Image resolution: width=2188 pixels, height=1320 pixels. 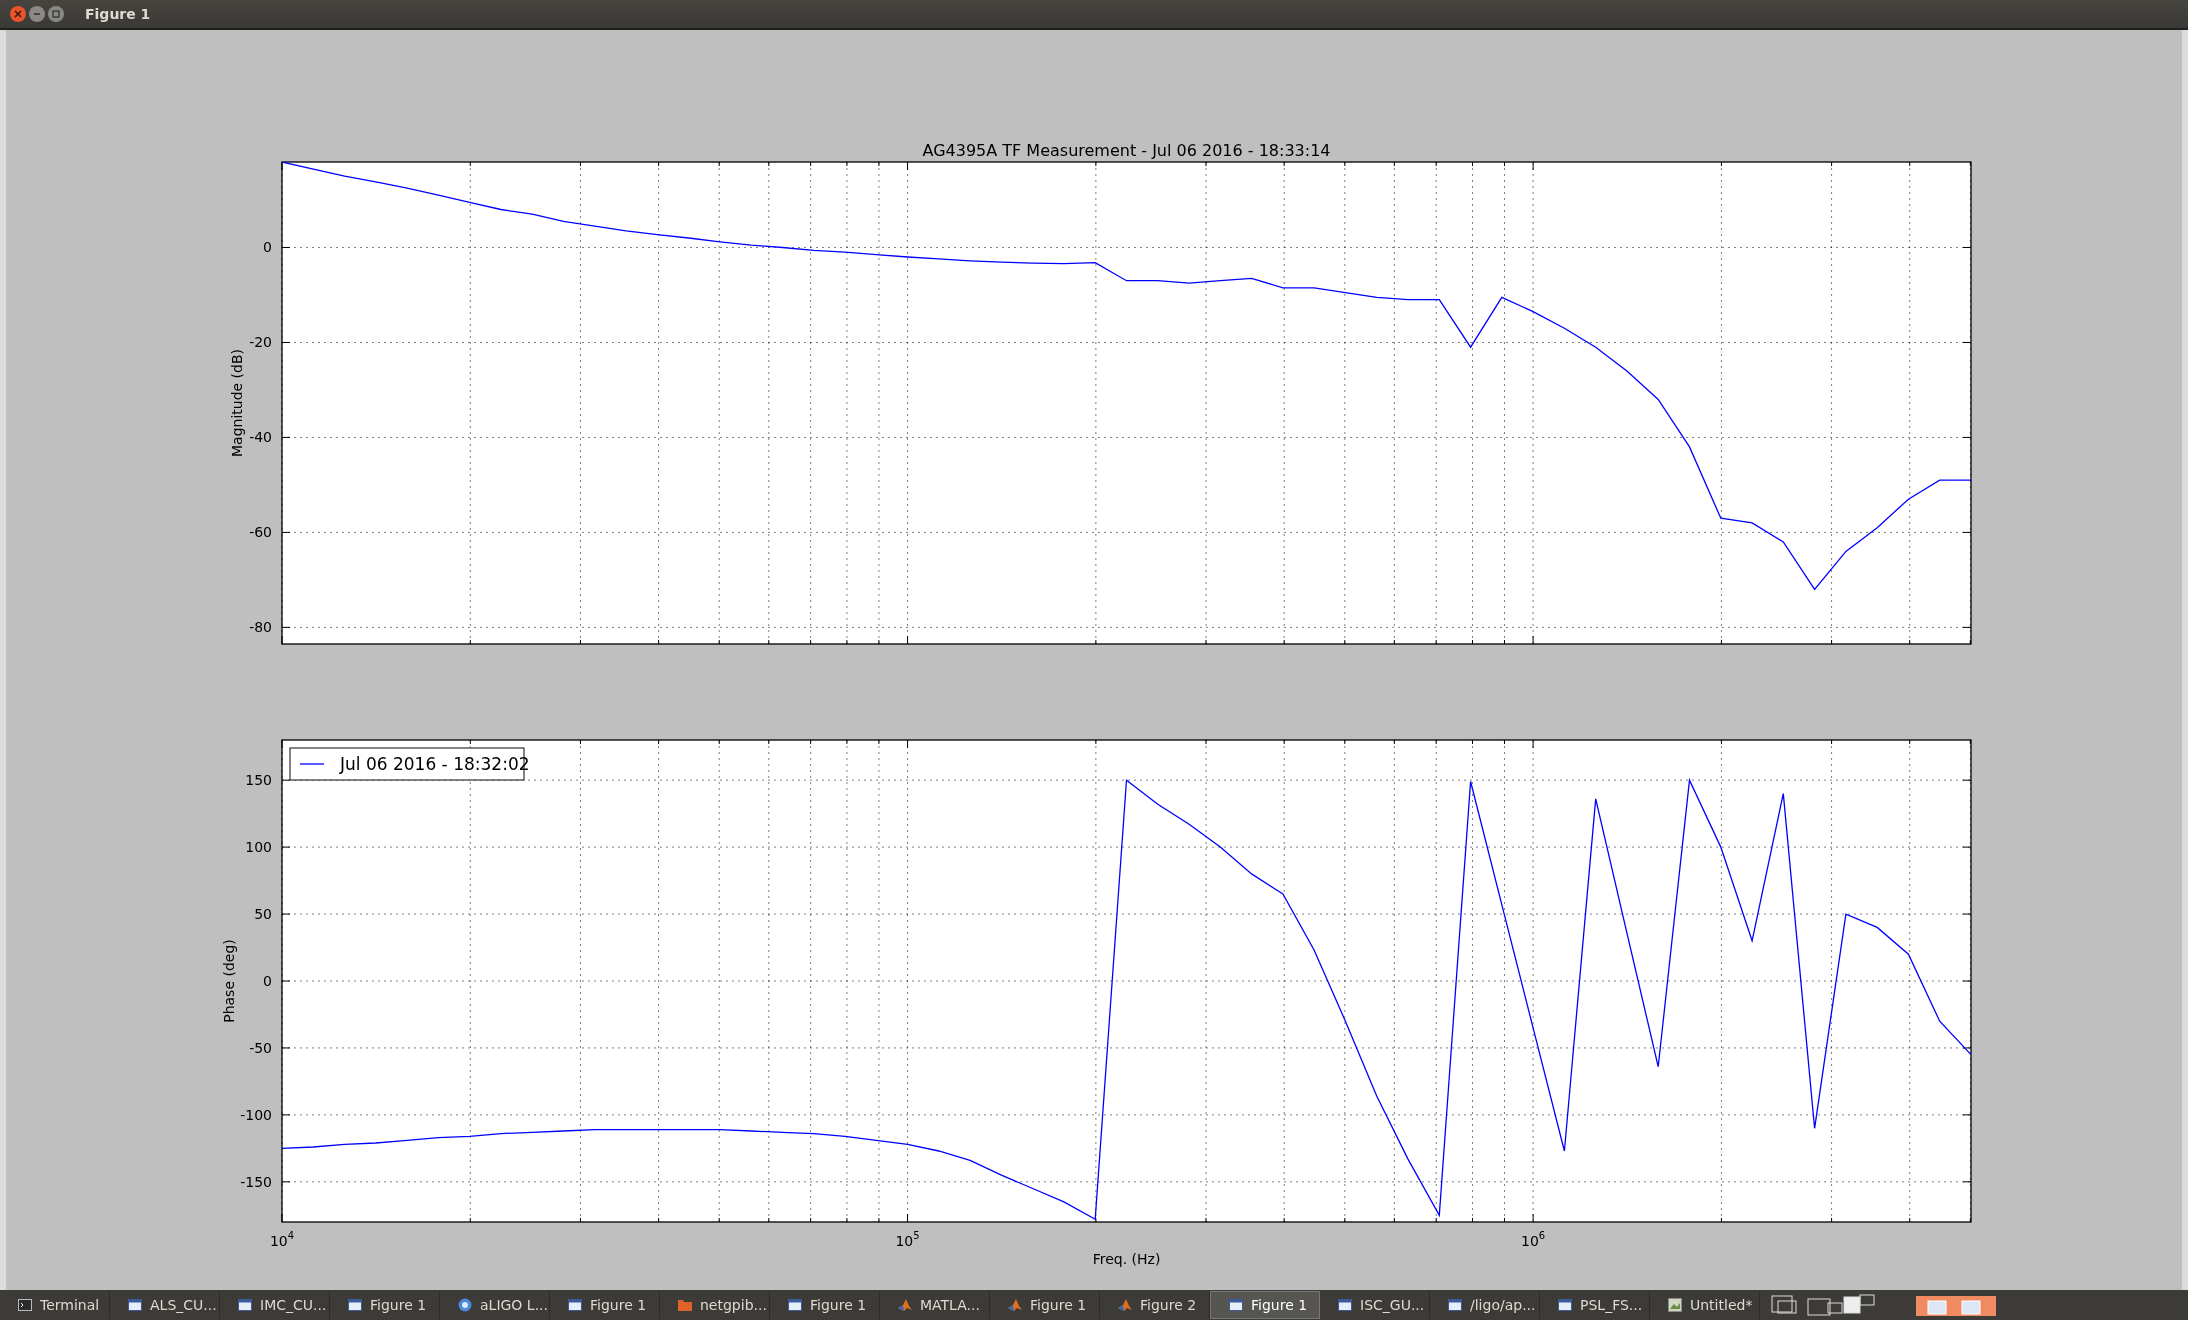 I want to click on minimize-icon, so click(x=37, y=14).